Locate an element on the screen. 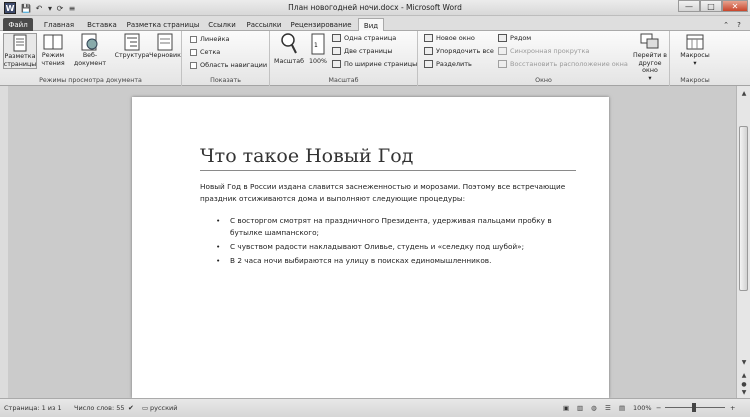 Image resolution: width=750 pixels, height=417 pixels. draft-label: Черновик is located at coordinates (165, 55).